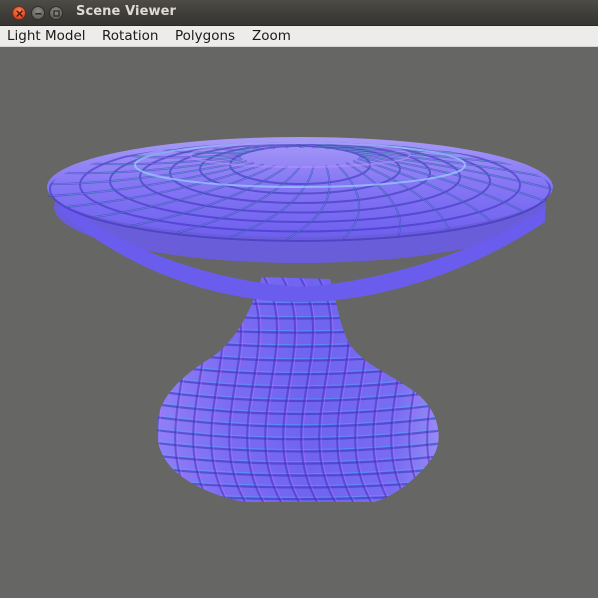 The image size is (598, 598). I want to click on close-button, so click(19, 13).